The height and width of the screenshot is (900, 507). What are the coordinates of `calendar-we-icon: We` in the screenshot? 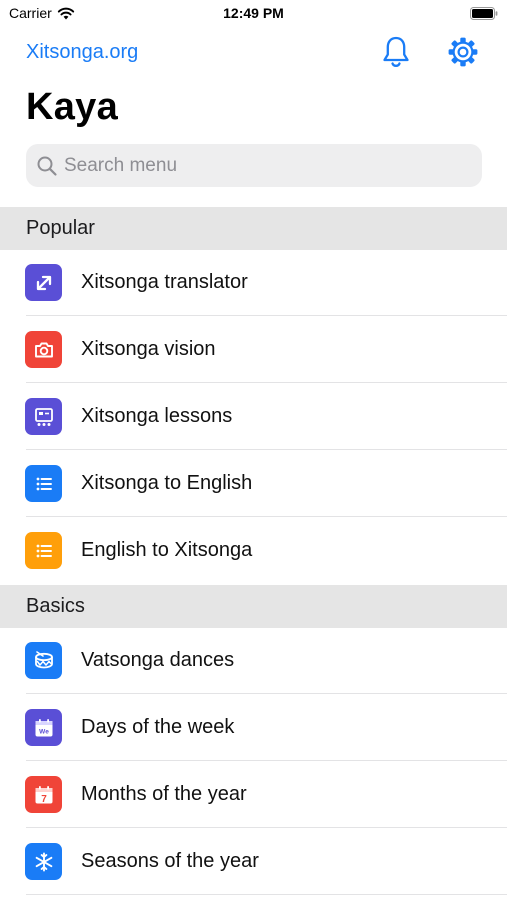 It's located at (43, 727).